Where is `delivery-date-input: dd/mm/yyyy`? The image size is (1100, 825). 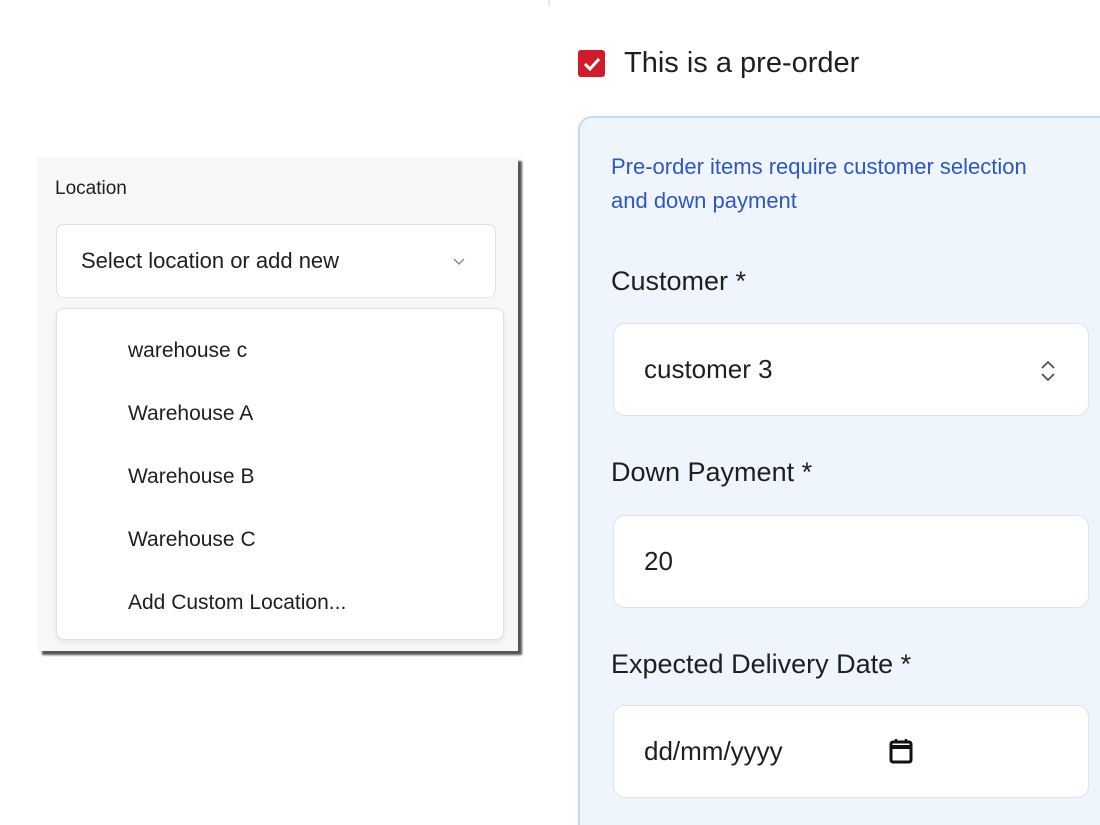 delivery-date-input: dd/mm/yyyy is located at coordinates (851, 751).